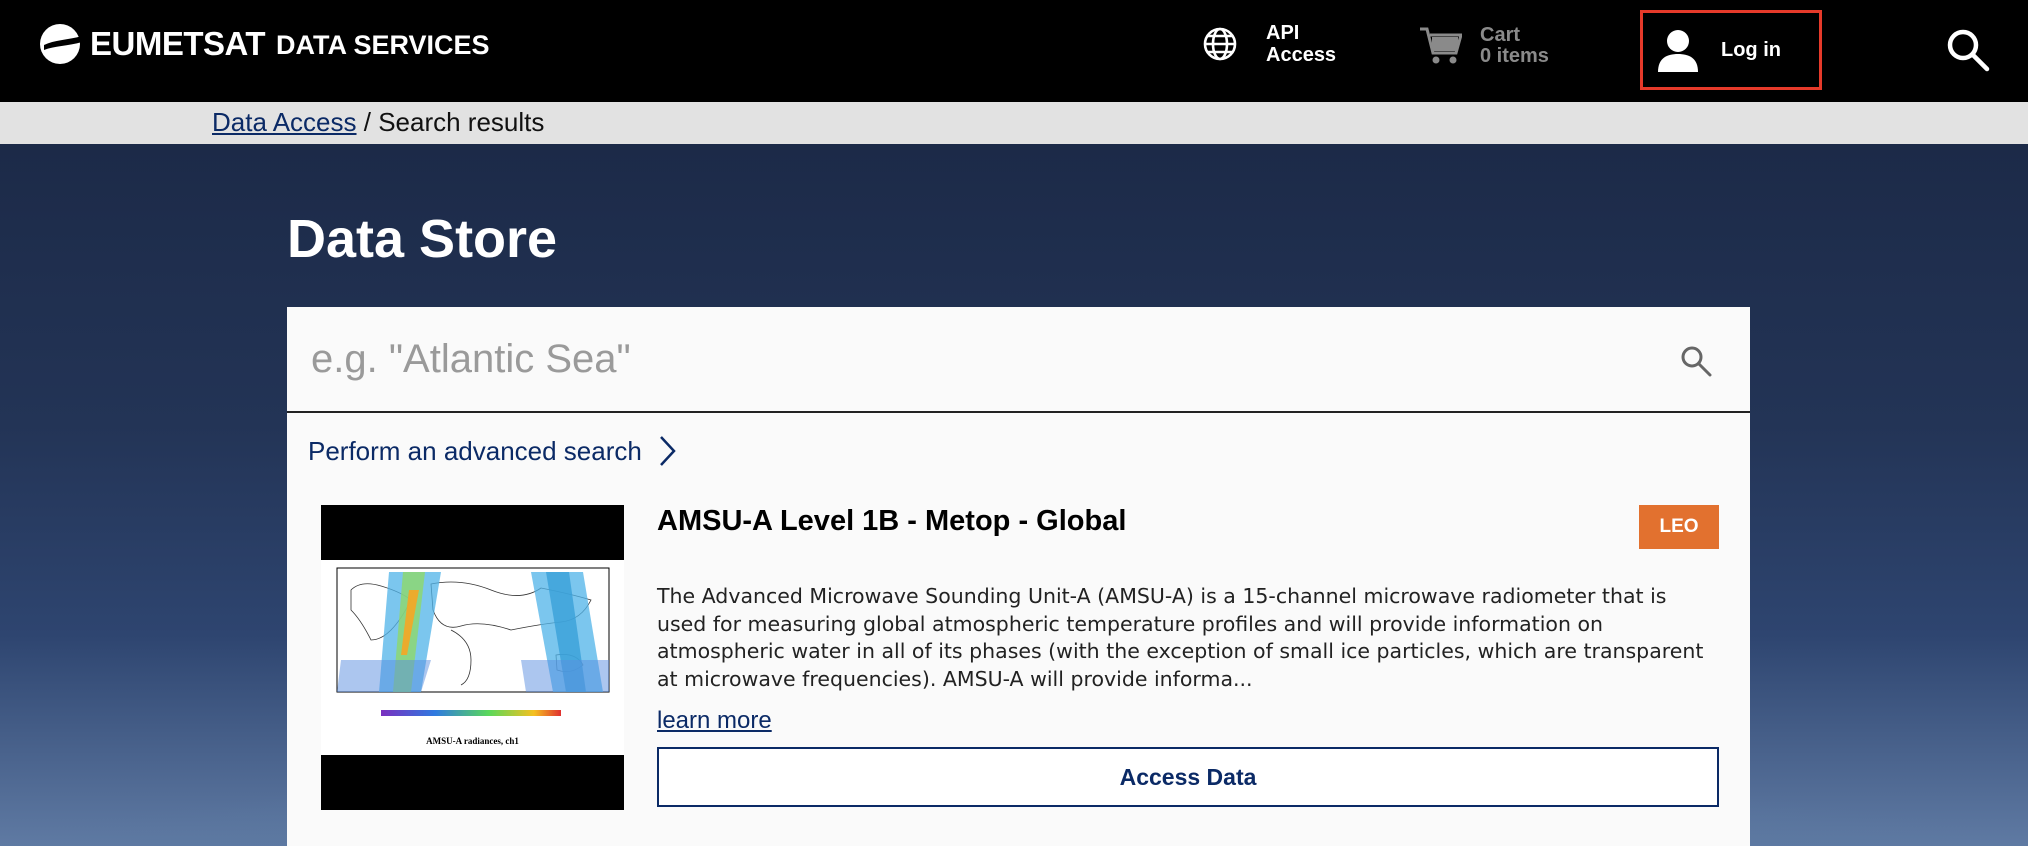 This screenshot has height=846, width=2028. I want to click on chevron-right-icon, so click(667, 451).